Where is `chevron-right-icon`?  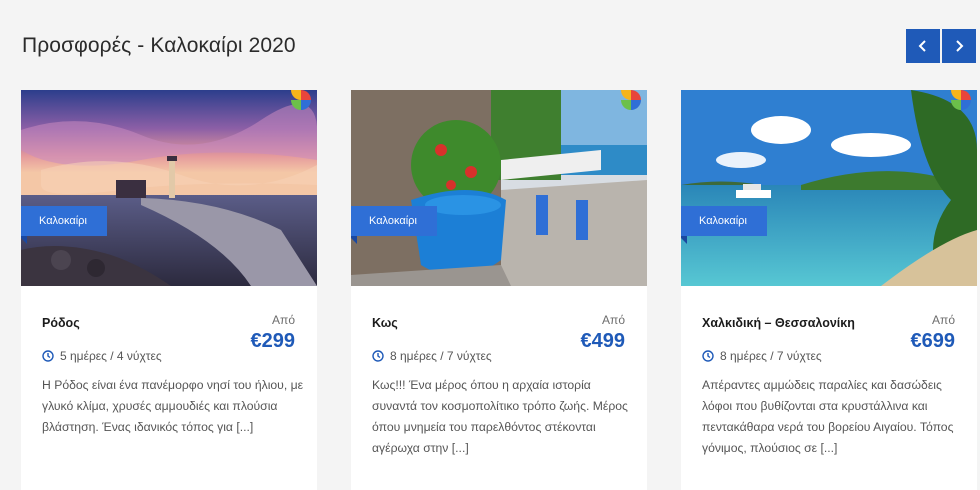
chevron-right-icon is located at coordinates (960, 46).